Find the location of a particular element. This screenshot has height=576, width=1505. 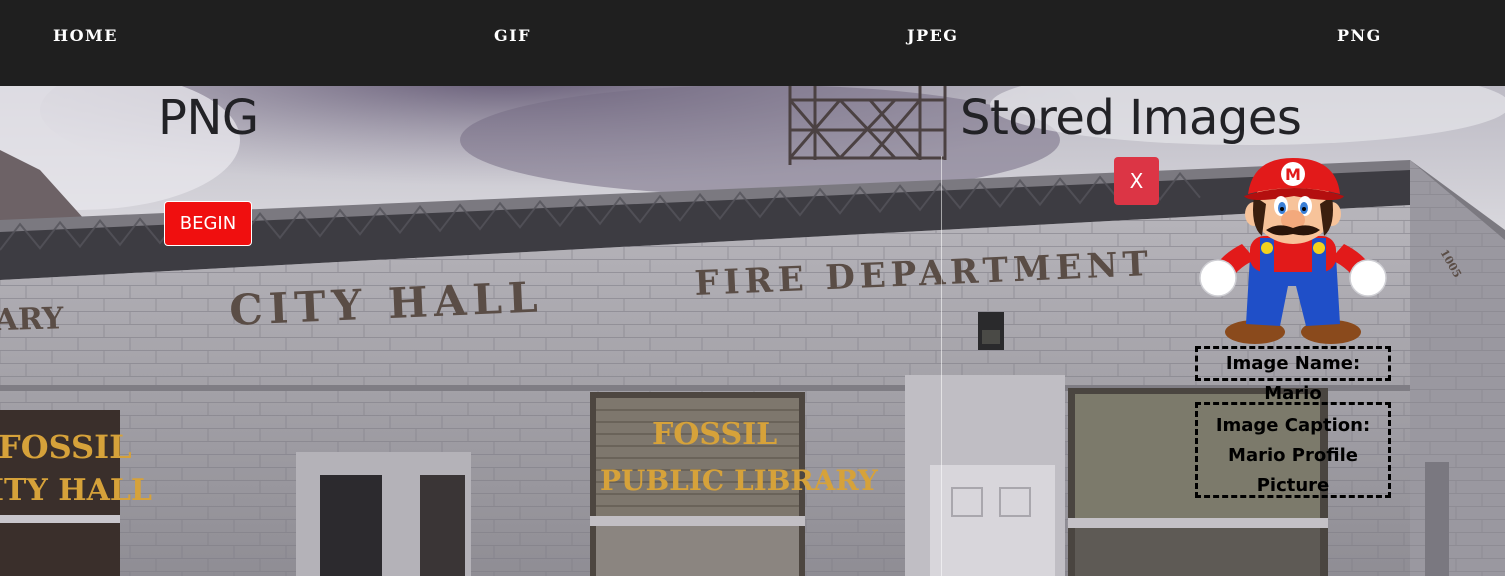

sign-city-hall-left-text: ITY HALL is located at coordinates (76, 490).